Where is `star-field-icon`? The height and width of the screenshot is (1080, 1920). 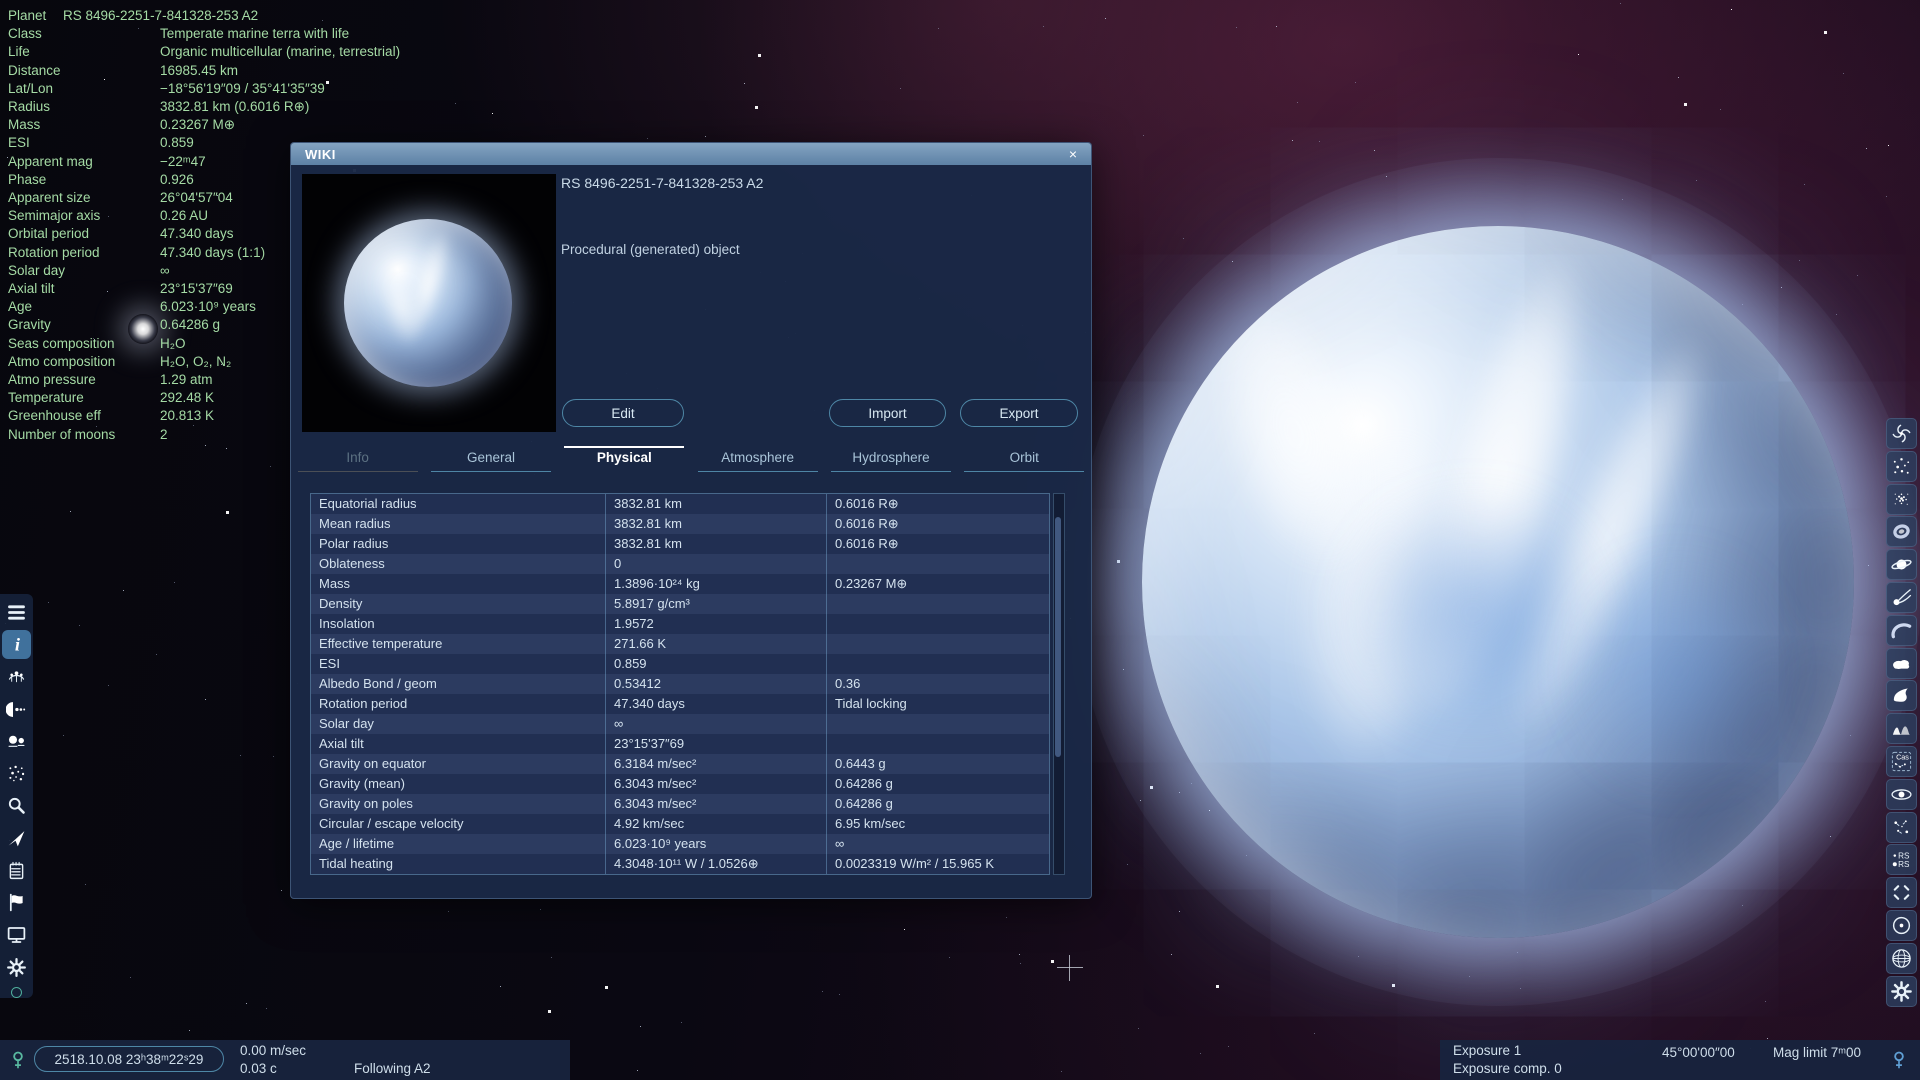
star-field-icon is located at coordinates (16, 773).